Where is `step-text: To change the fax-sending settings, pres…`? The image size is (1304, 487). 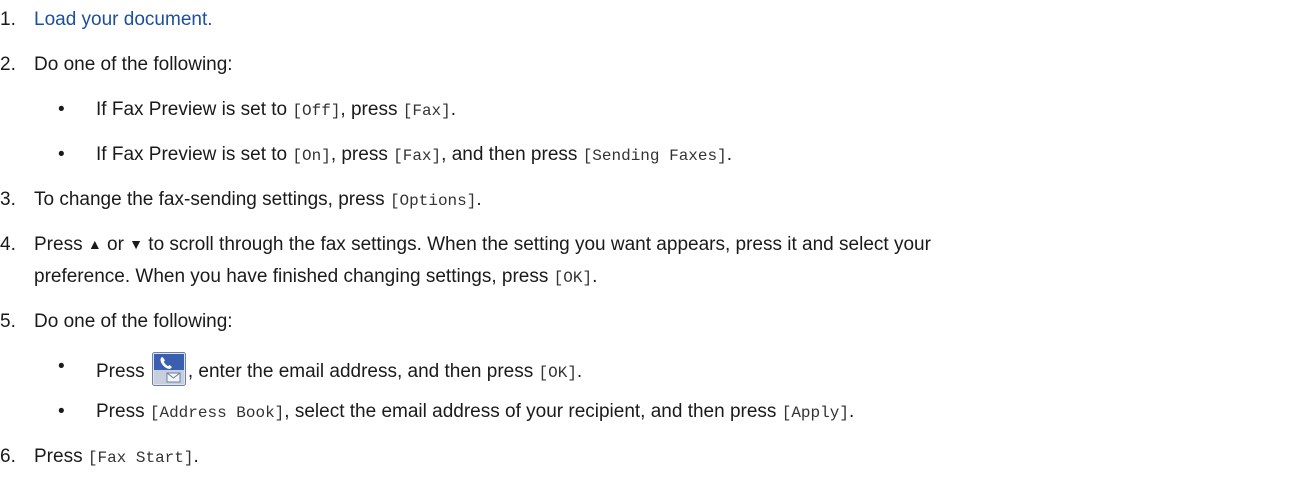
step-text: To change the fax-sending settings, pres… is located at coordinates (258, 200).